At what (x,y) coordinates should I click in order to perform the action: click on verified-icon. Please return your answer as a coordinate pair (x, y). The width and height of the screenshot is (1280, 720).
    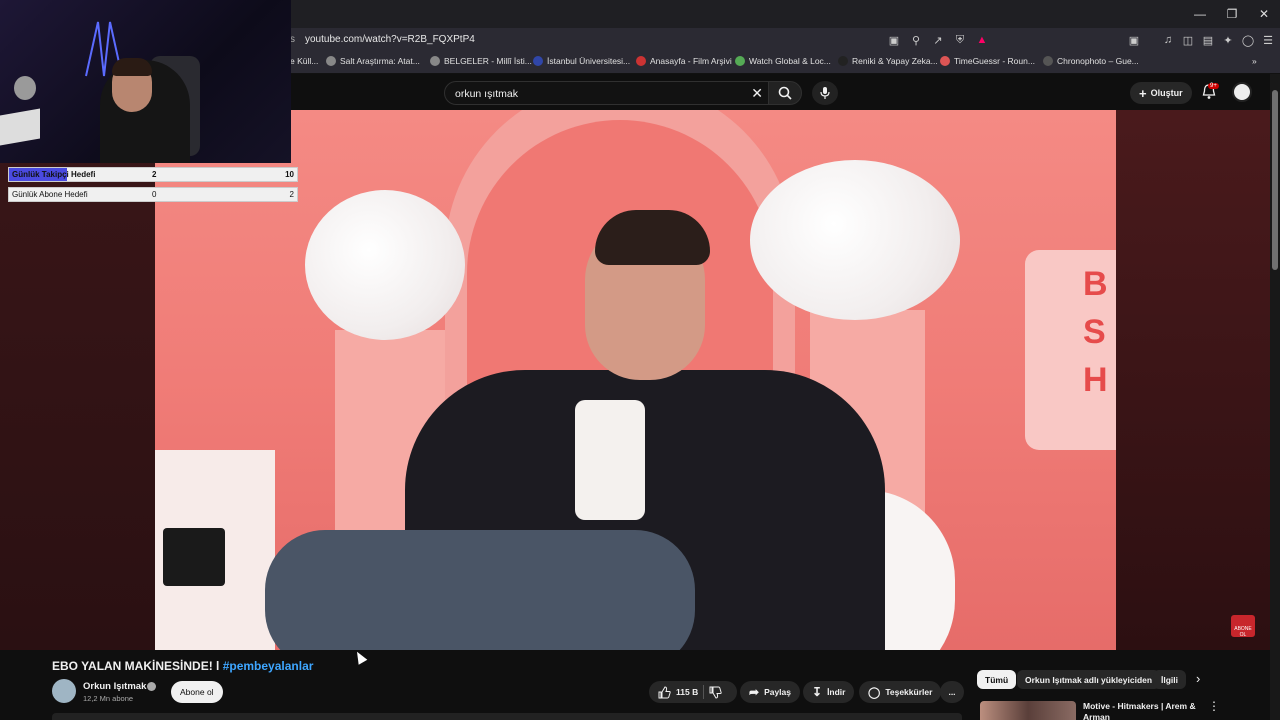
    Looking at the image, I should click on (151, 686).